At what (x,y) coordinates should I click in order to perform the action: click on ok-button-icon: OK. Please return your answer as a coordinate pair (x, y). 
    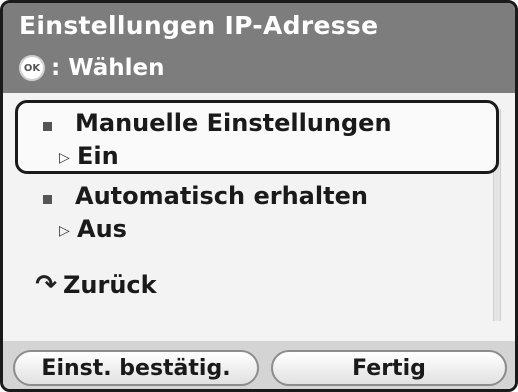
    Looking at the image, I should click on (32, 68).